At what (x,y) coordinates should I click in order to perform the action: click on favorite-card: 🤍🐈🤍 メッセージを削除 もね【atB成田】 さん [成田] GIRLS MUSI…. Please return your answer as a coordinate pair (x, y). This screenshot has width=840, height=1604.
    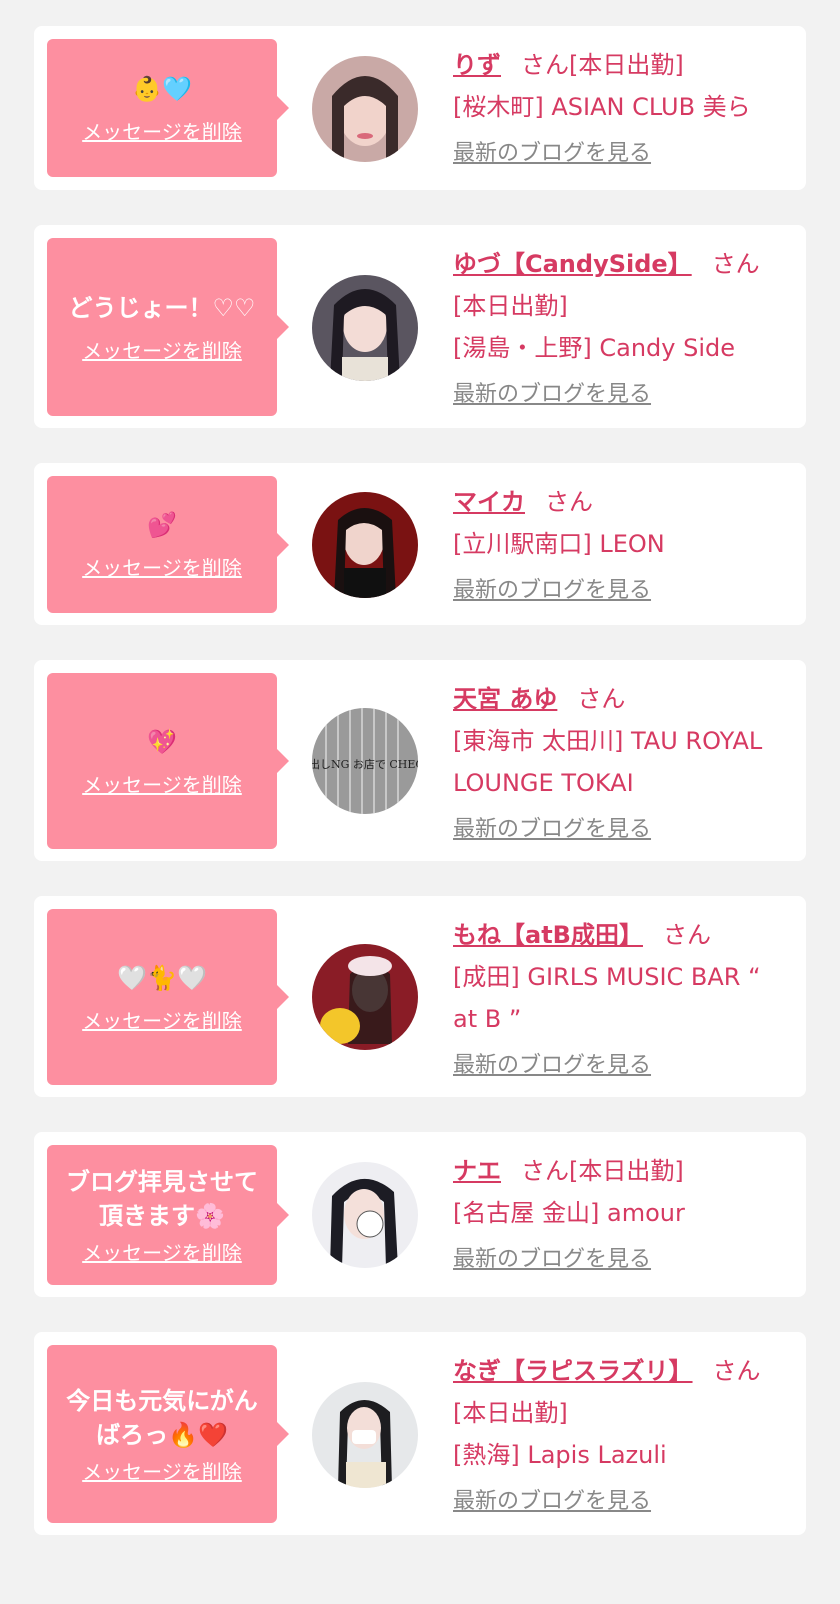
    Looking at the image, I should click on (420, 996).